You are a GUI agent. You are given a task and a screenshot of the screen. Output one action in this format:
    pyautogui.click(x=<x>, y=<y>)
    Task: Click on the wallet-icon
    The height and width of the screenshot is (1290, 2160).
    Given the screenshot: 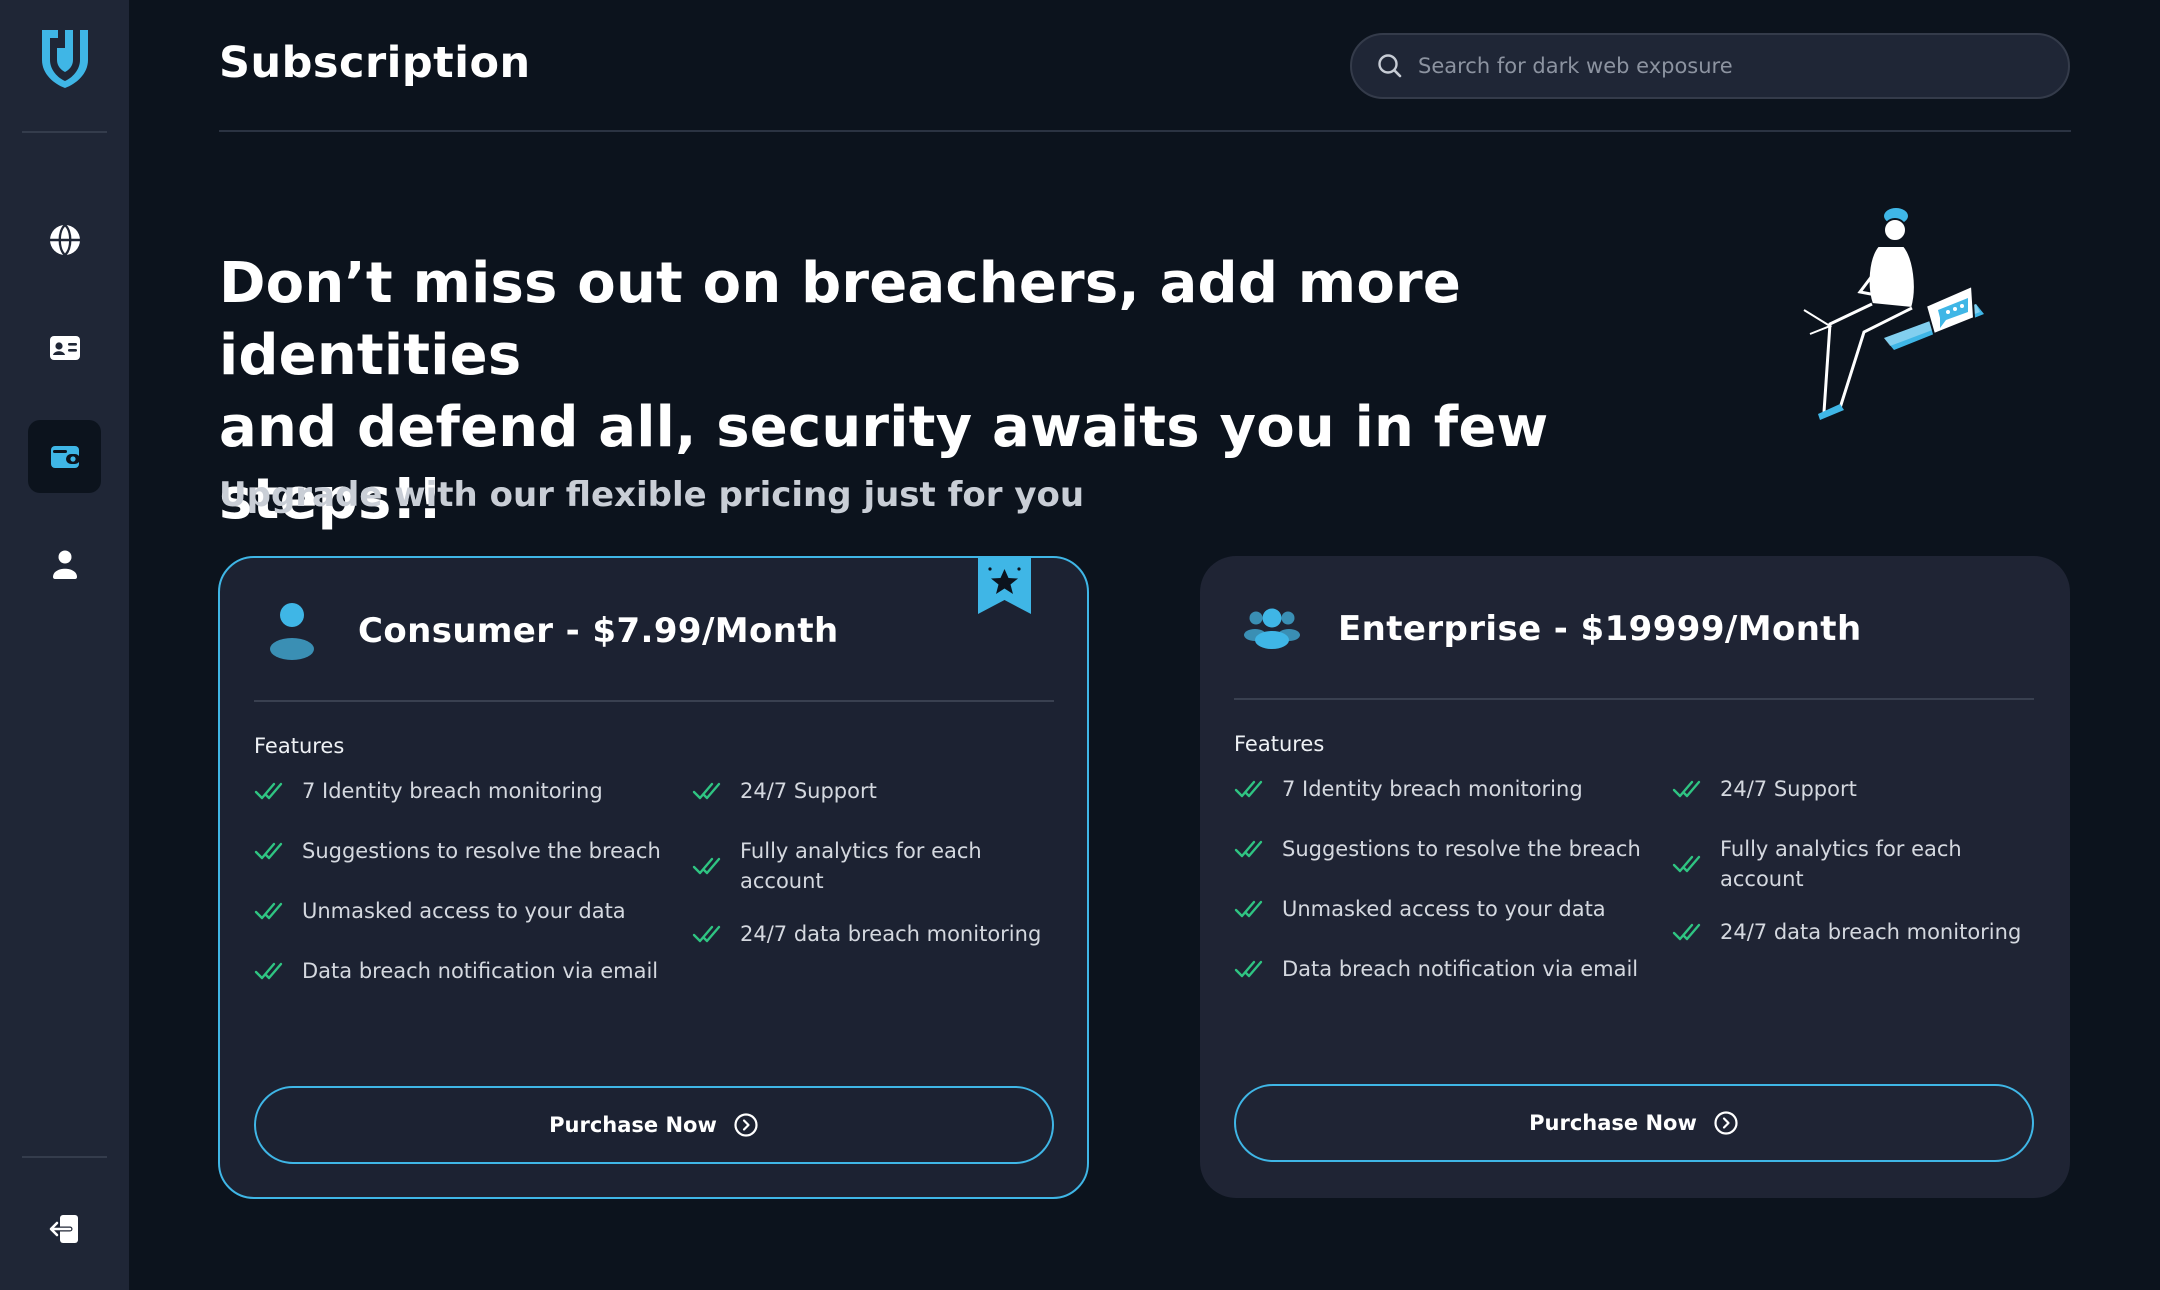 What is the action you would take?
    pyautogui.click(x=65, y=456)
    